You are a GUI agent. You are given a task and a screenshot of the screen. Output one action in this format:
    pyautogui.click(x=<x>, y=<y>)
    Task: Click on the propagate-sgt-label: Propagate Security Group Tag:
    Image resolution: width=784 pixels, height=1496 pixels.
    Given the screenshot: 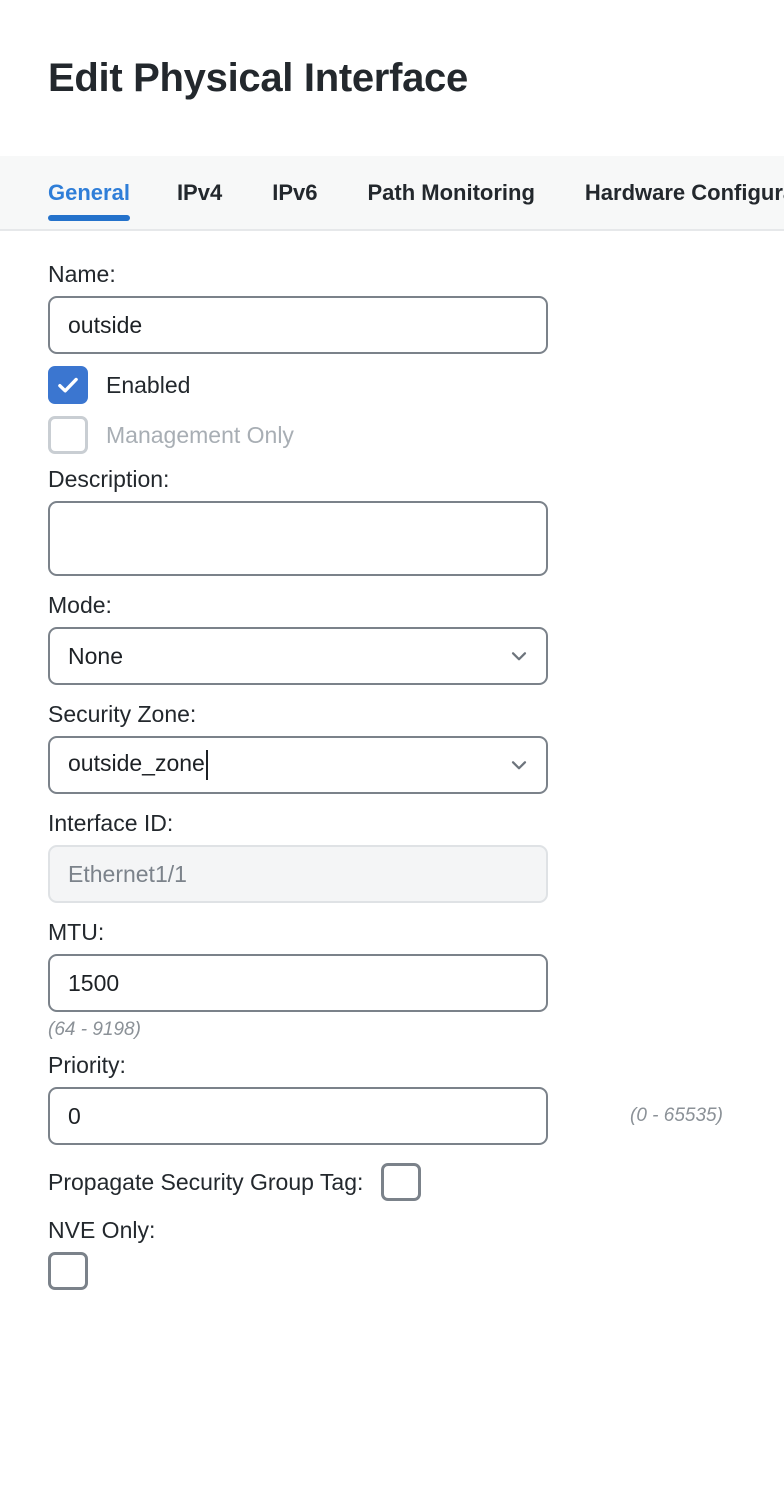 What is the action you would take?
    pyautogui.click(x=206, y=1181)
    